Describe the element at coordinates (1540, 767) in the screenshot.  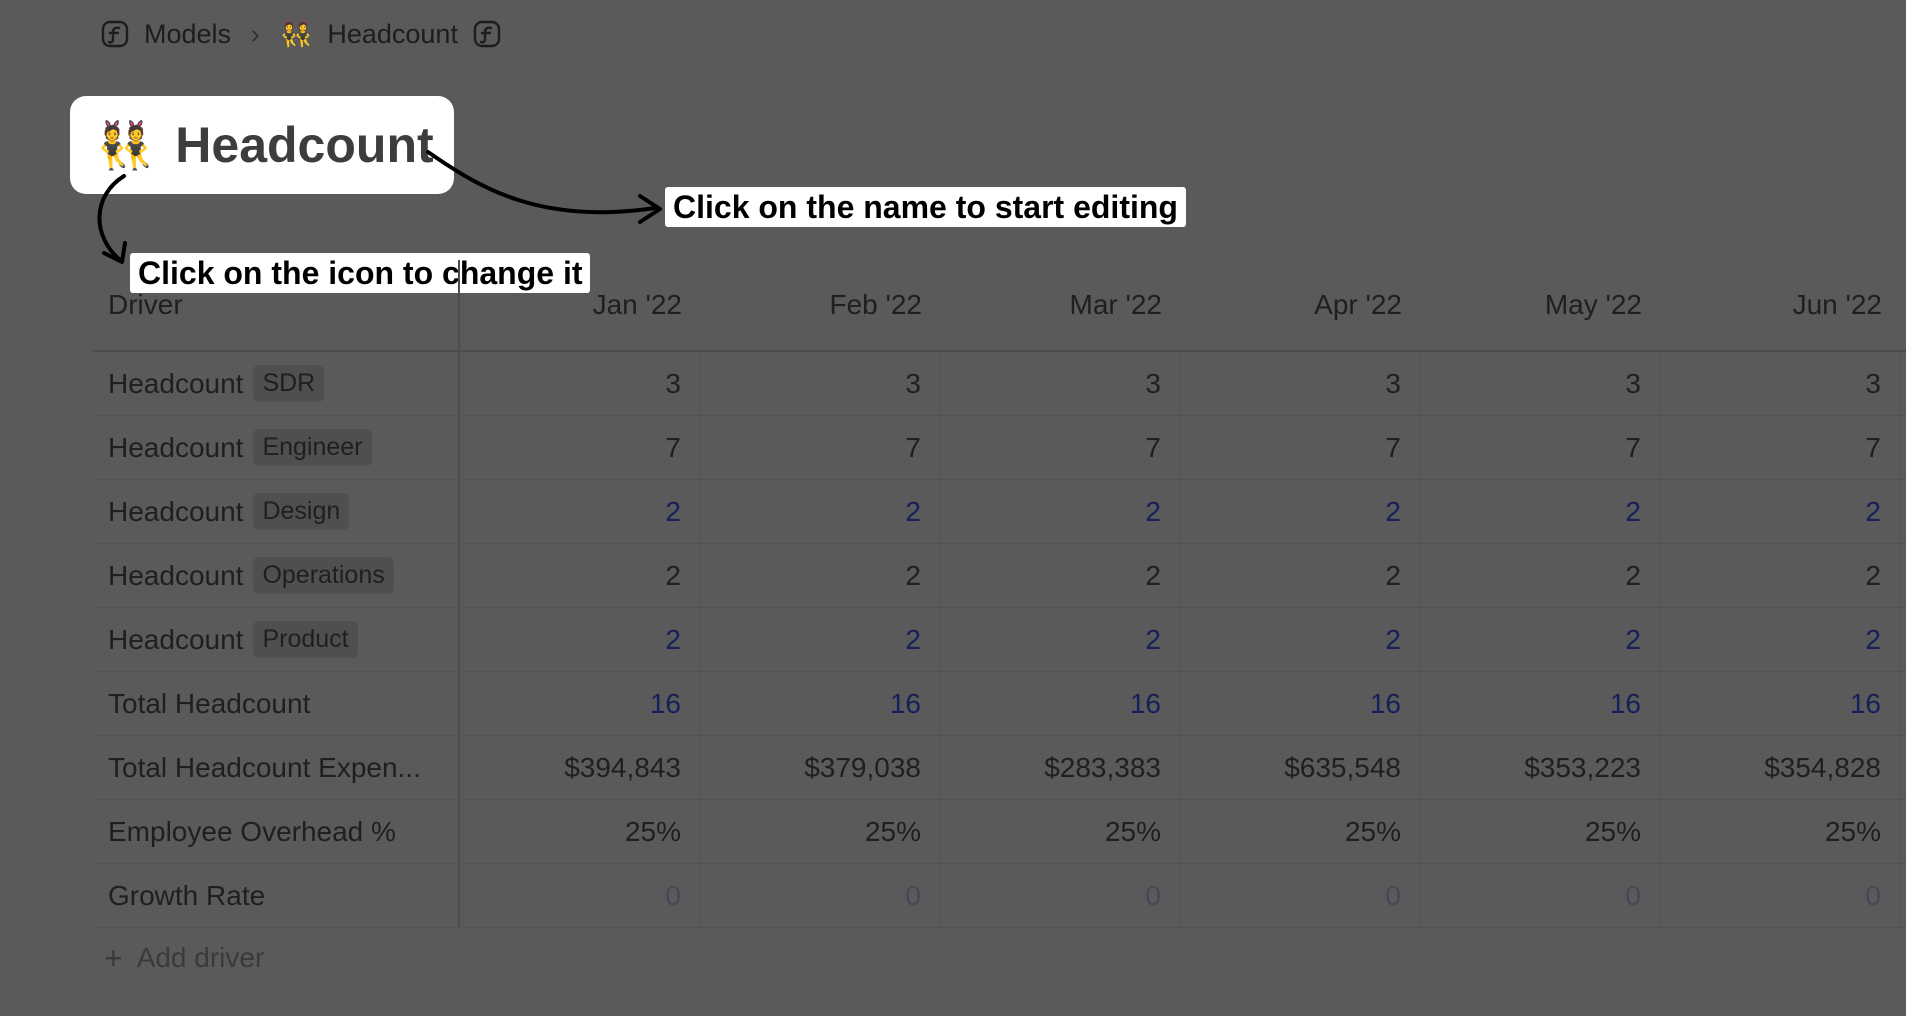
I see `value-cell: $353,223` at that location.